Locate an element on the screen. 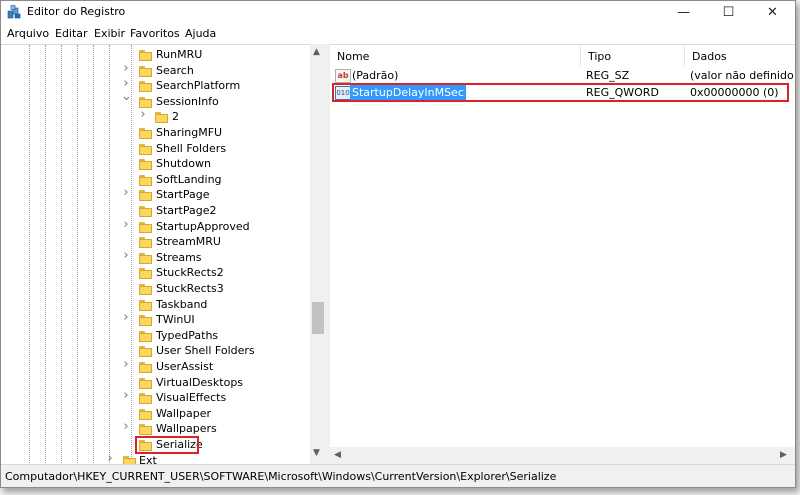 Image resolution: width=800 pixels, height=495 pixels. tree-item-sessioninfo: ⌄ SessionInfo is located at coordinates (155, 100).